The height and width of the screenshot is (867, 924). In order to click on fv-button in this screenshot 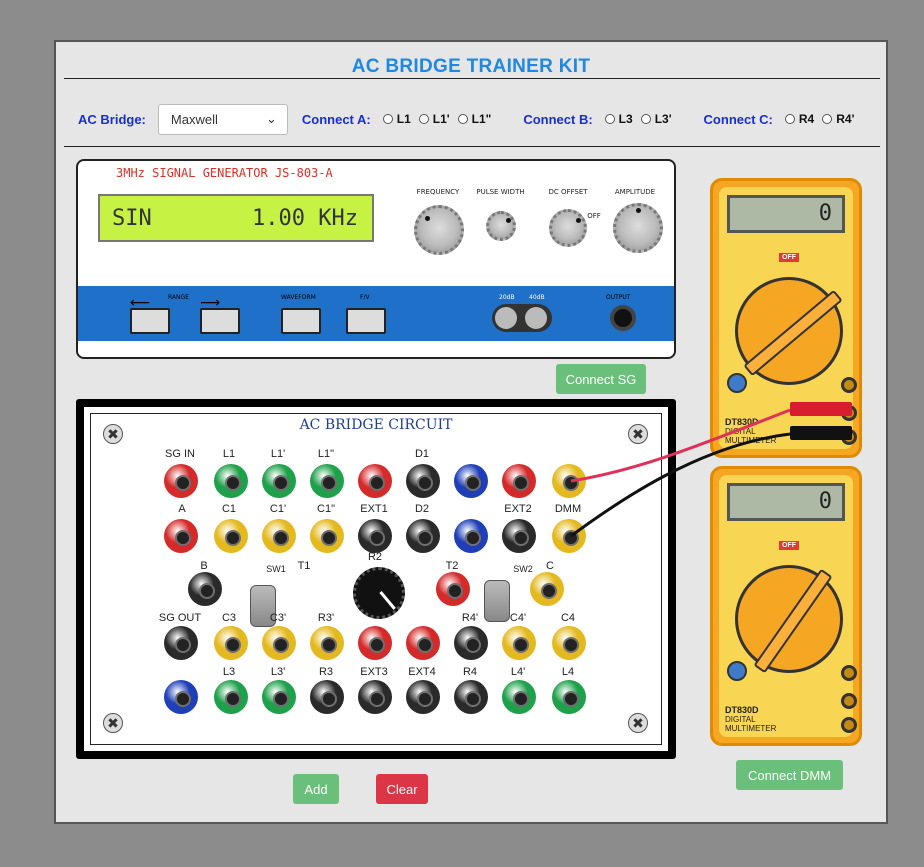, I will do `click(366, 321)`.